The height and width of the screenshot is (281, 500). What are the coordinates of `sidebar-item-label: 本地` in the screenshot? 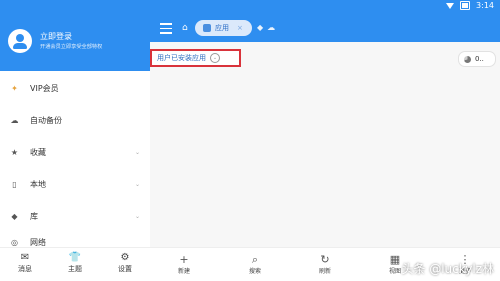 It's located at (38, 184).